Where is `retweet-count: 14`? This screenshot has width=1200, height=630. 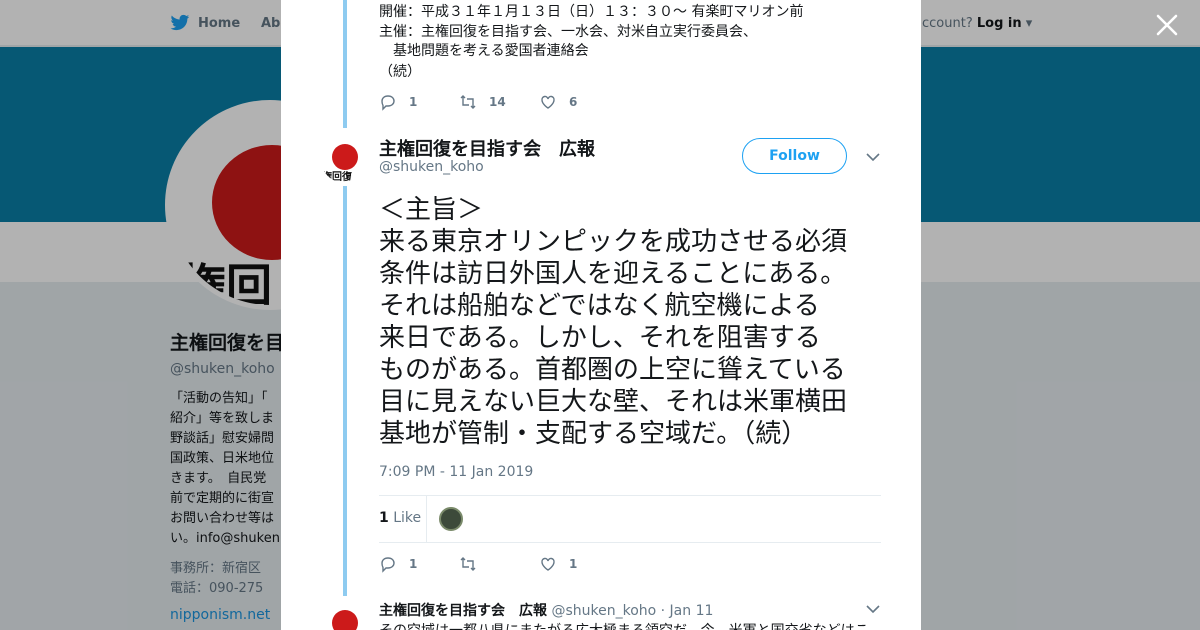 retweet-count: 14 is located at coordinates (497, 102).